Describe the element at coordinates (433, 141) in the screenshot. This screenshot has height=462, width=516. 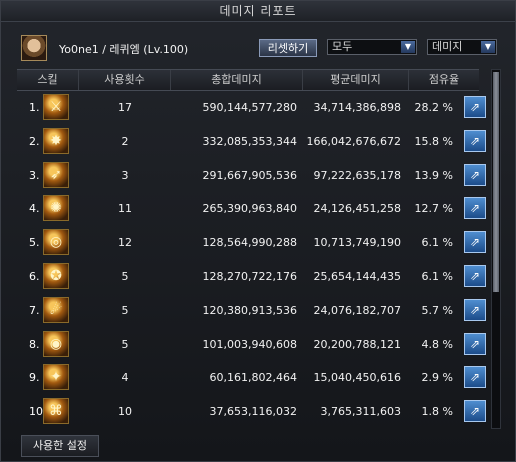
I see `damage-share: 15.8 %` at that location.